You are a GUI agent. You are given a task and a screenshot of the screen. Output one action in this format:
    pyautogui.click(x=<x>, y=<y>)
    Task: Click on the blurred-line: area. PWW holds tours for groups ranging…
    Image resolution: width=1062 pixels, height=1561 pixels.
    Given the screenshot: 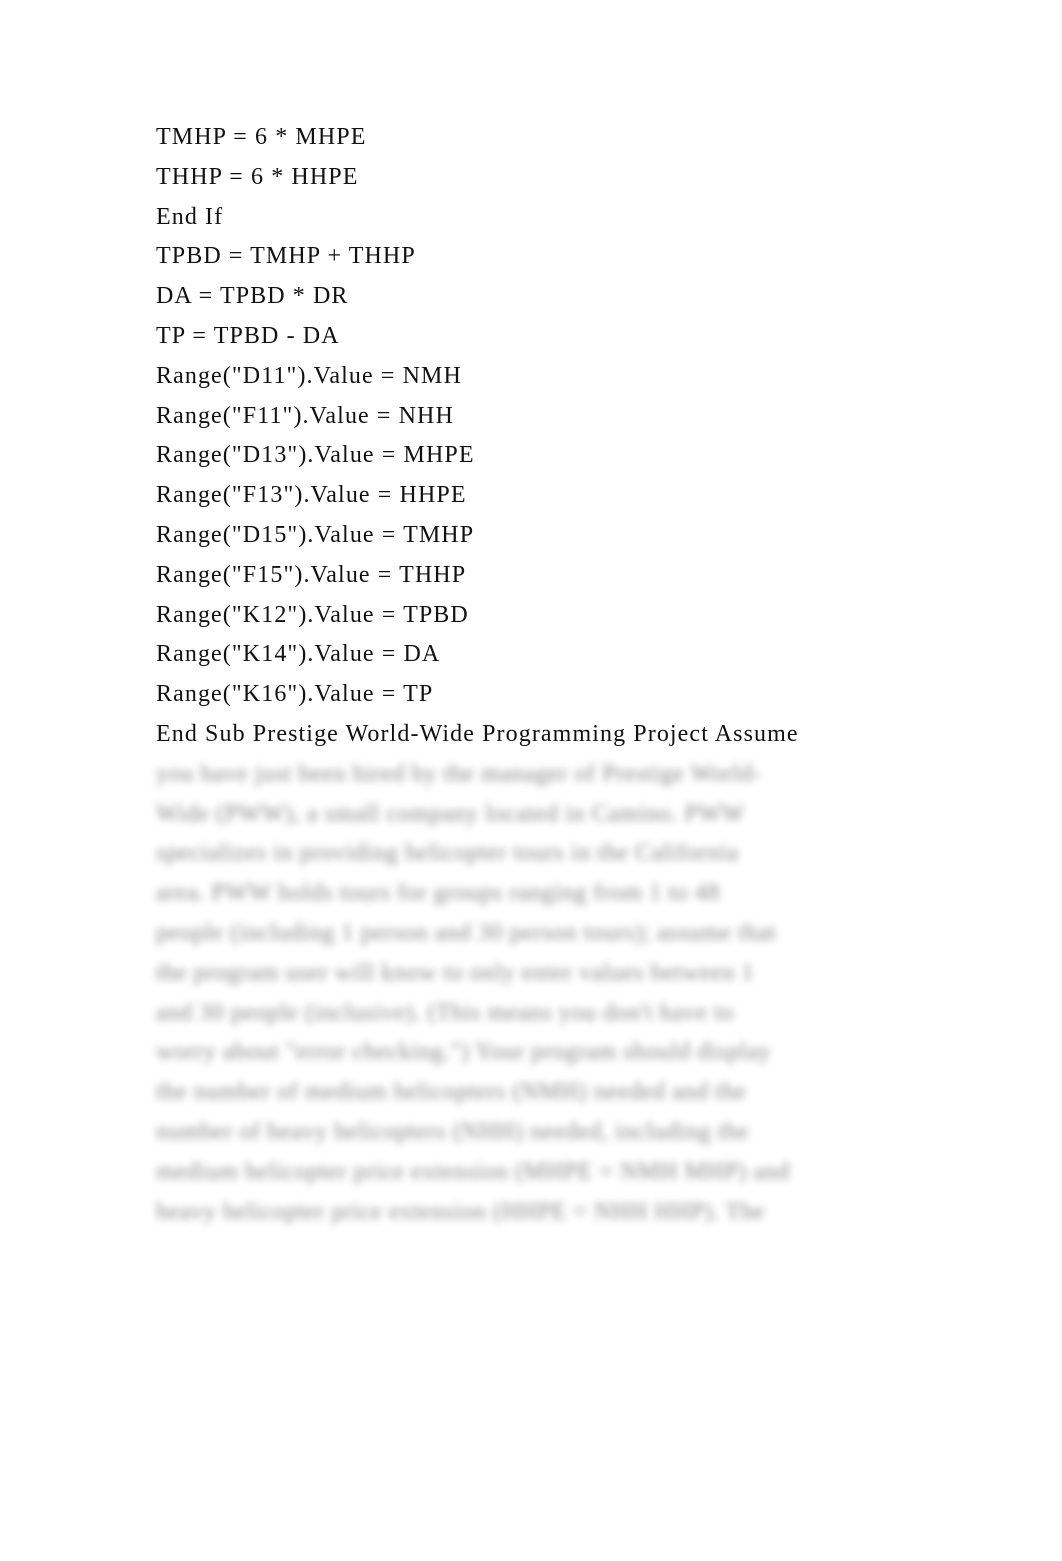 What is the action you would take?
    pyautogui.click(x=438, y=893)
    